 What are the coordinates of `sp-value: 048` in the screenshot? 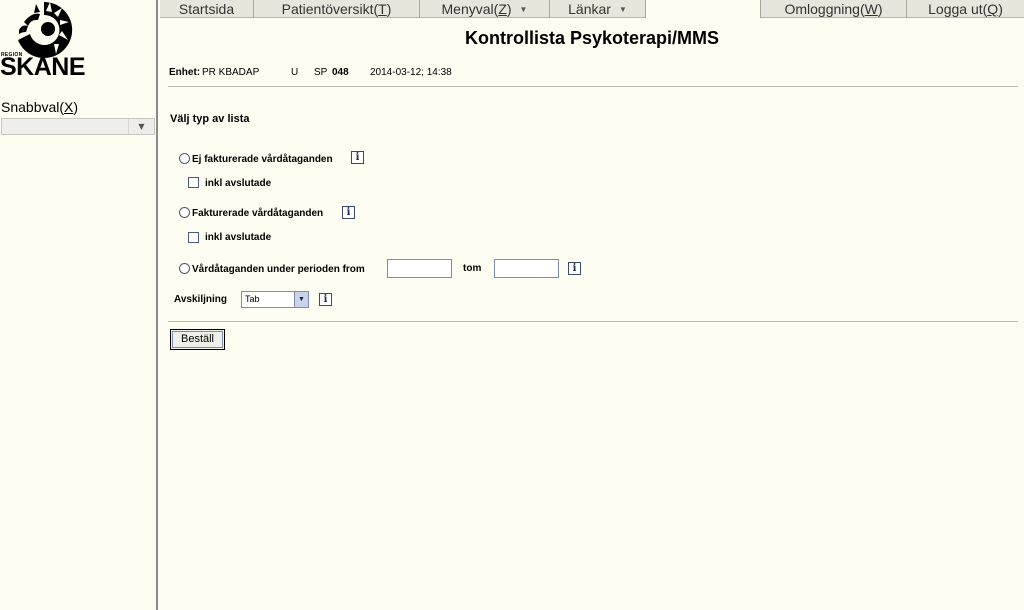 It's located at (340, 72).